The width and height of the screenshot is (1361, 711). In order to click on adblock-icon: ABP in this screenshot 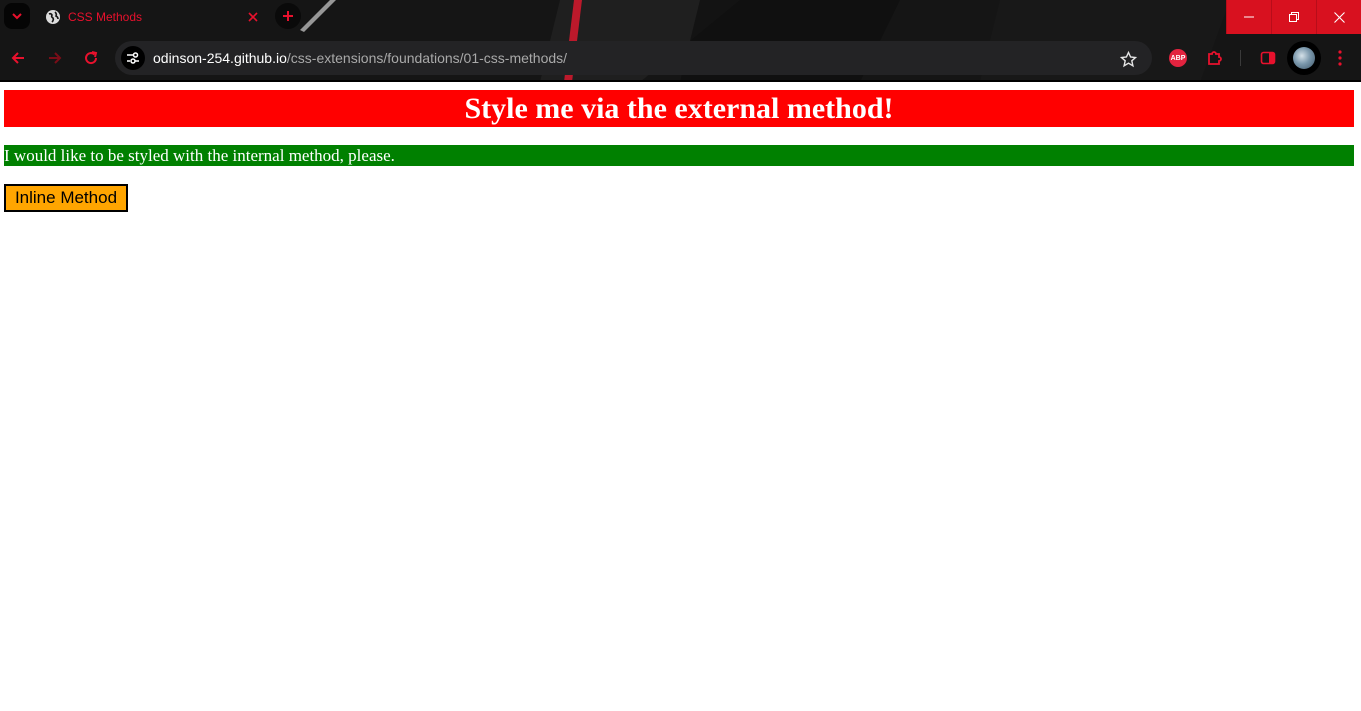, I will do `click(1178, 58)`.